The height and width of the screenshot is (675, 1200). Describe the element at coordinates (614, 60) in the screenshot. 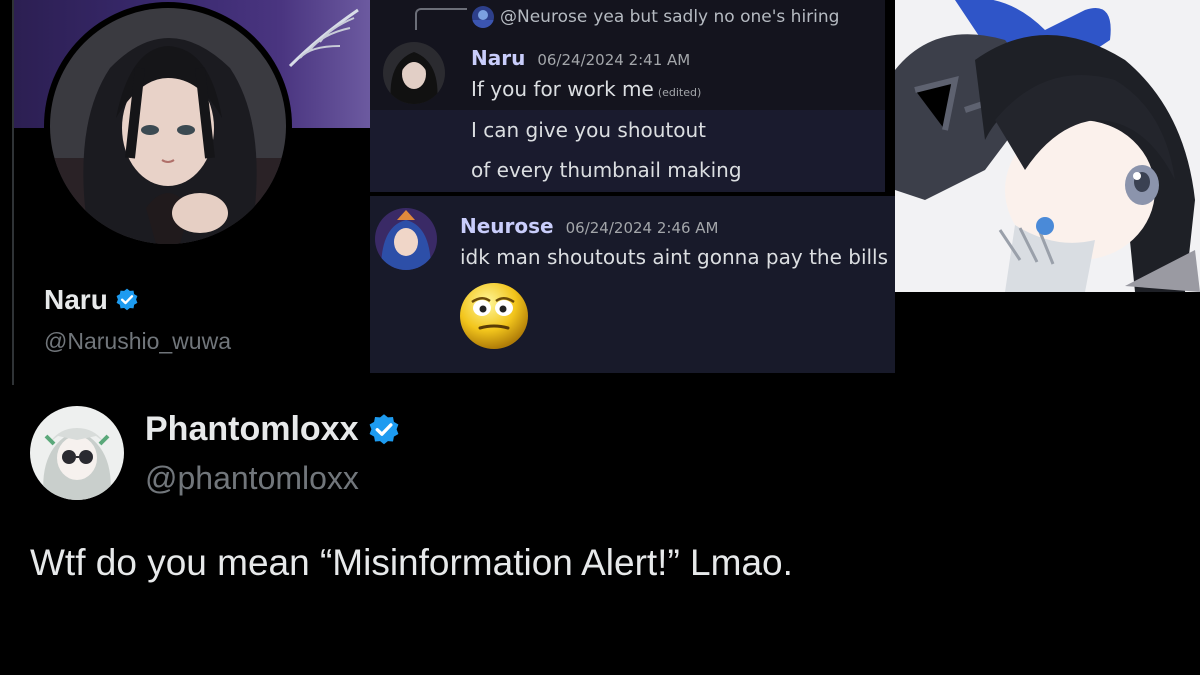

I see `message1-timestamp: 06/24/2024 2:41 AM` at that location.